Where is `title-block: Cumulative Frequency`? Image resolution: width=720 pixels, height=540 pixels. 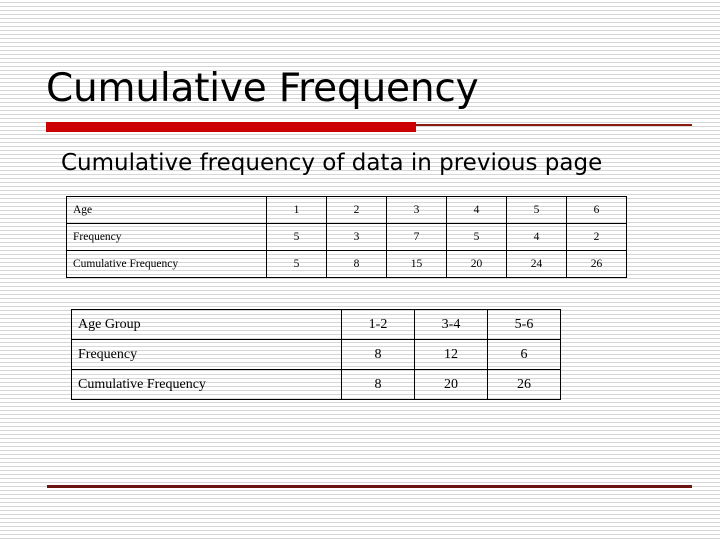
title-block: Cumulative Frequency is located at coordinates (371, 89).